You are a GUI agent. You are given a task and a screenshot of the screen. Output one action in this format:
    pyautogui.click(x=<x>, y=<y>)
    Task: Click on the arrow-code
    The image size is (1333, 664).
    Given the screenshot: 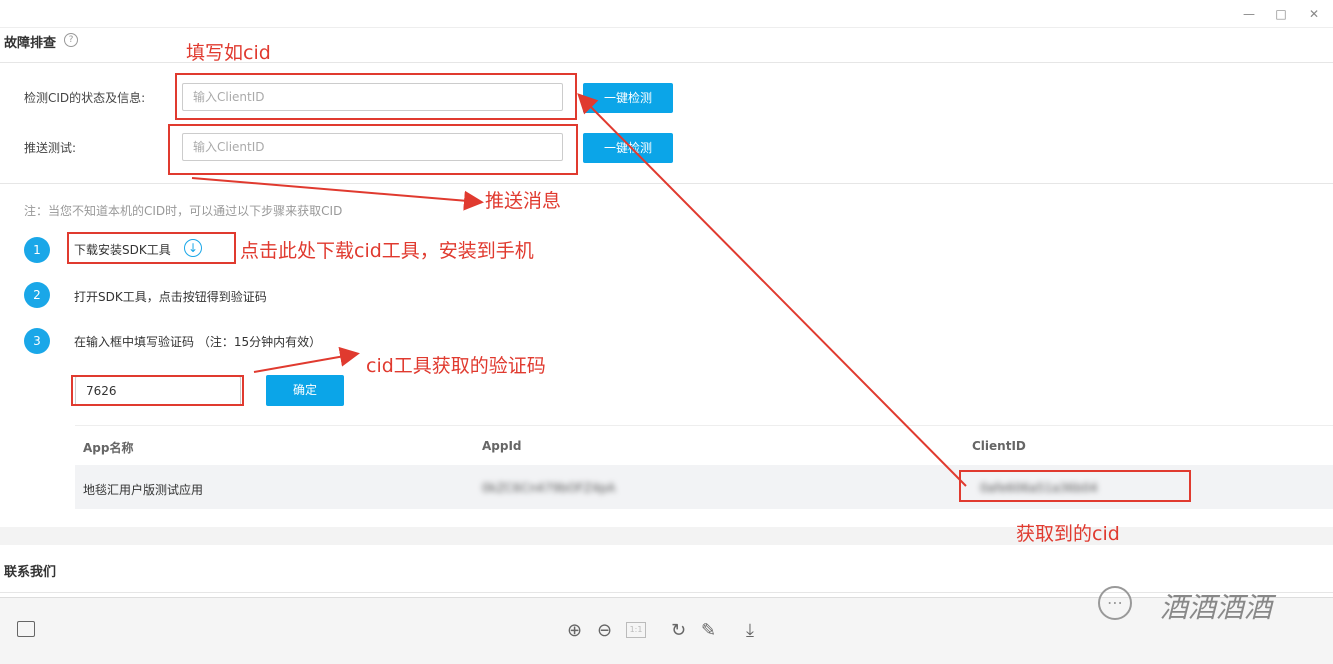 What is the action you would take?
    pyautogui.click(x=306, y=359)
    